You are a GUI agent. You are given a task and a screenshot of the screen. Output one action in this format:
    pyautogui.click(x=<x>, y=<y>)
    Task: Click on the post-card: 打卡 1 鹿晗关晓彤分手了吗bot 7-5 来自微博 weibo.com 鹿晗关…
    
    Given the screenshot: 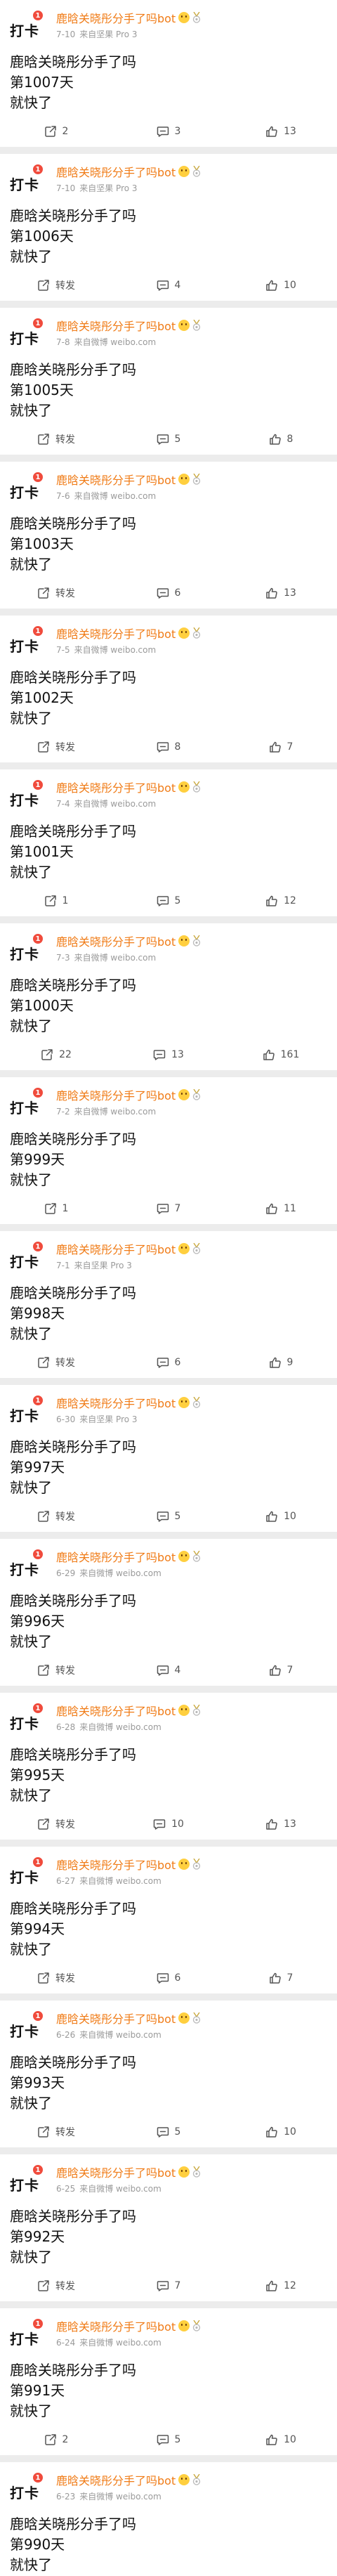 What is the action you would take?
    pyautogui.click(x=168, y=689)
    